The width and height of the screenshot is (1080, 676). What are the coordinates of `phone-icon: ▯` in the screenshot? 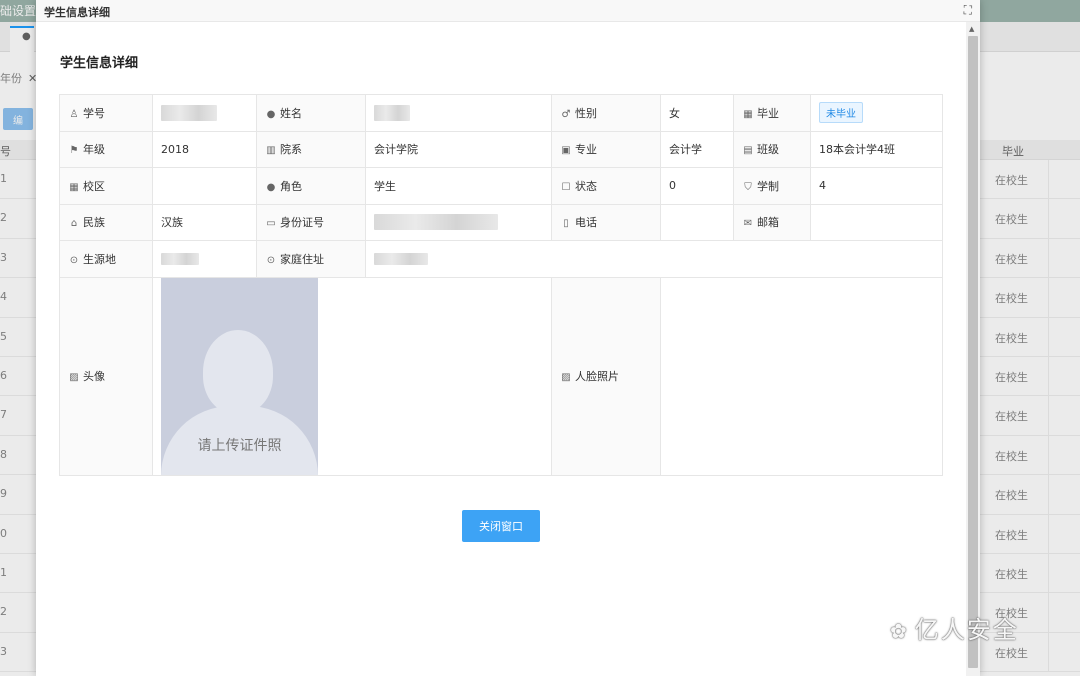 It's located at (566, 224).